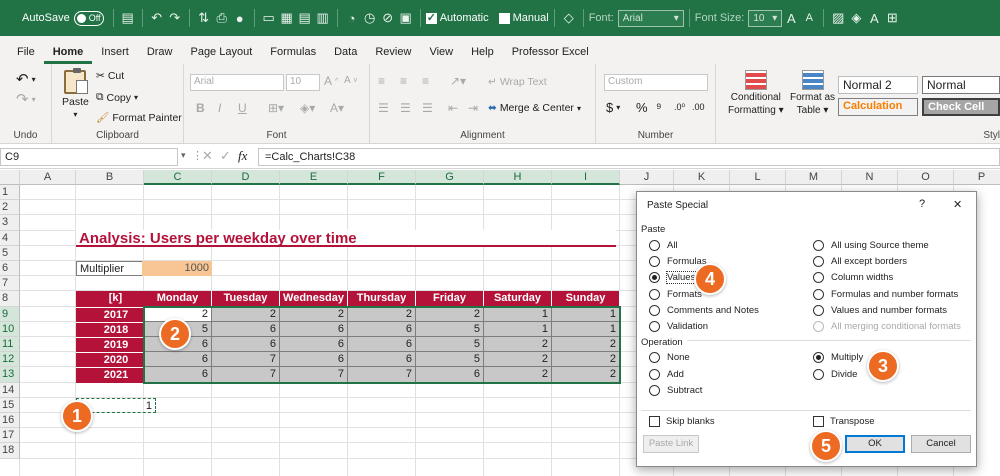  What do you see at coordinates (809, 18) in the screenshot?
I see `font-shrink-icon: A` at bounding box center [809, 18].